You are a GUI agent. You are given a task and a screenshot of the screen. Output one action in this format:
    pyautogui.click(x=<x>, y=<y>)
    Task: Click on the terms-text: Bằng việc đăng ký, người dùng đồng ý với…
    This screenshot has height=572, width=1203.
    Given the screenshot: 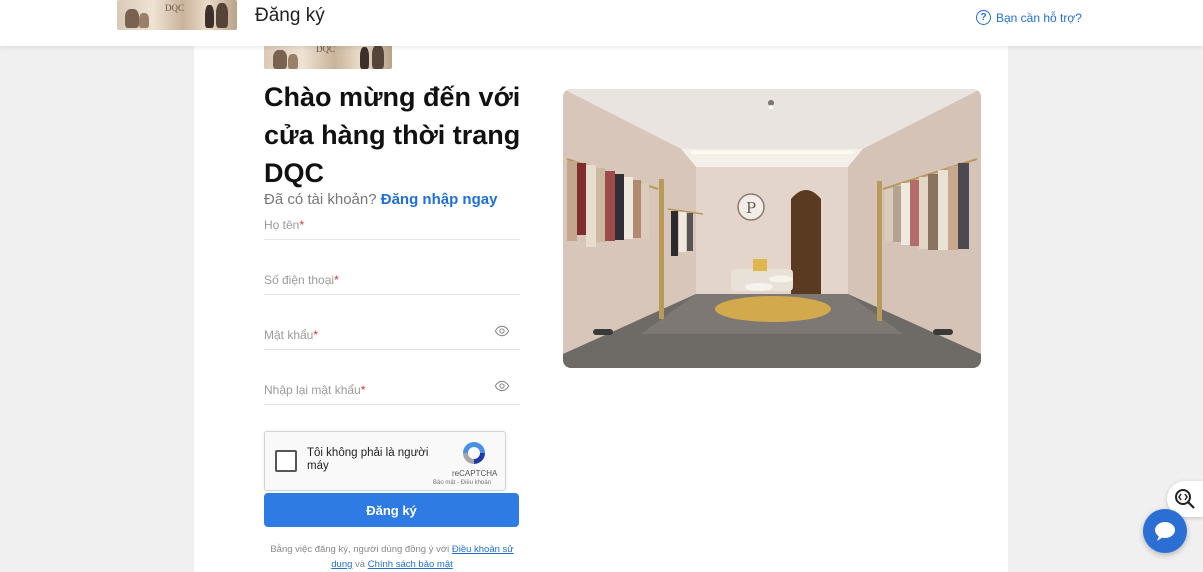 What is the action you would take?
    pyautogui.click(x=392, y=557)
    